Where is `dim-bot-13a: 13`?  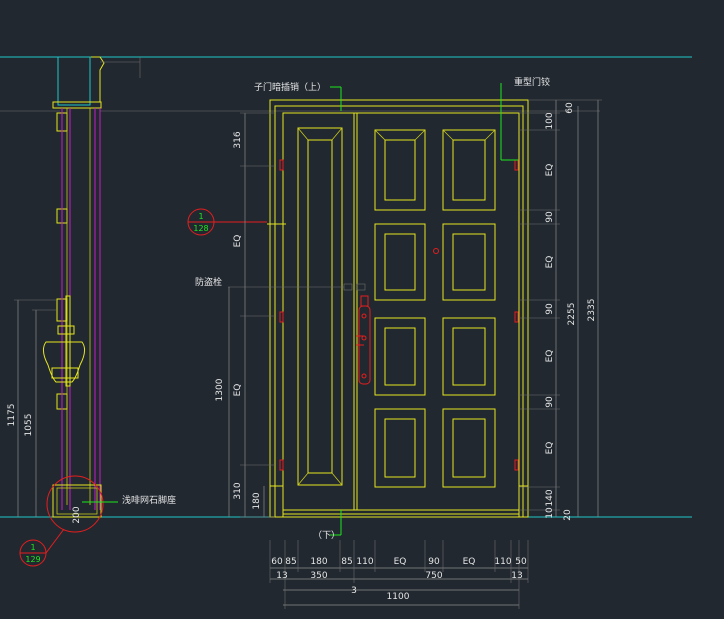
dim-bot-13a: 13 is located at coordinates (281, 576).